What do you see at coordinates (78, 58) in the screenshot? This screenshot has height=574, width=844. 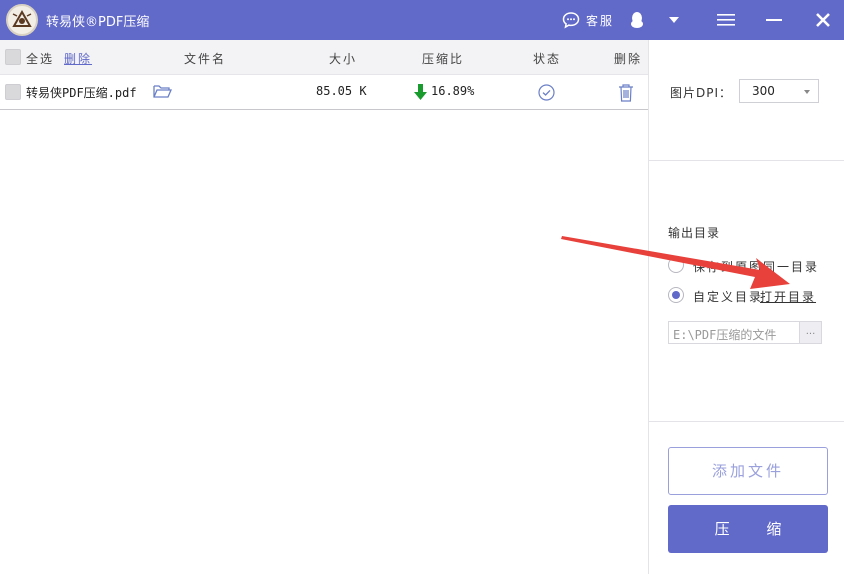 I see `delete-selected-link: 删除` at bounding box center [78, 58].